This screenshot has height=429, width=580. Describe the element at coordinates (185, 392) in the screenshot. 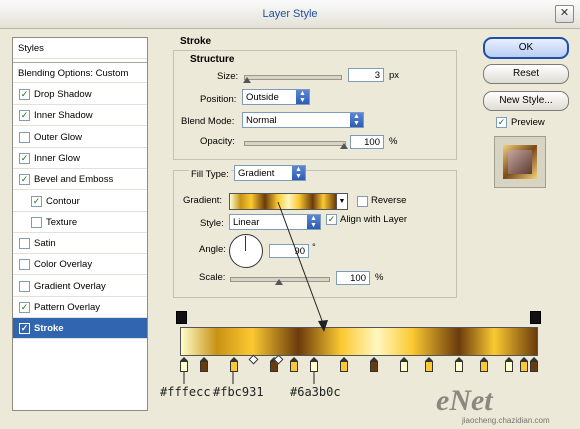

I see `hex-label-light: #fffecc` at that location.